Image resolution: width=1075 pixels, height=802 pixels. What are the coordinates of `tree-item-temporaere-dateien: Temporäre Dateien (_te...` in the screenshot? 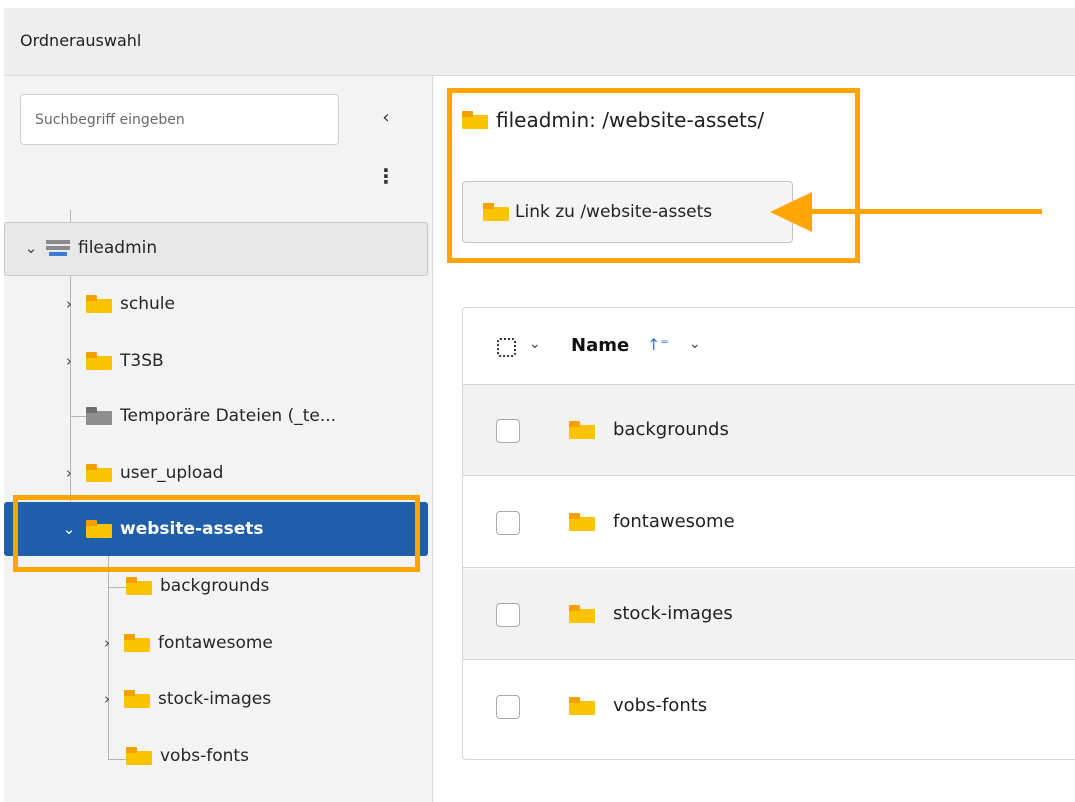 It's located at (211, 416).